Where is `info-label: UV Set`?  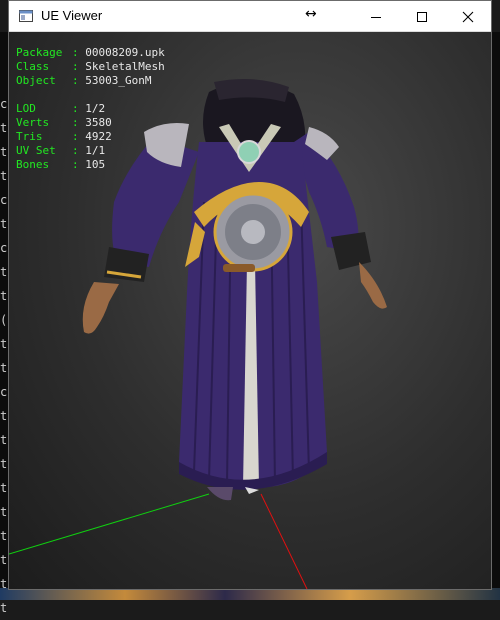
info-label: UV Set is located at coordinates (36, 150).